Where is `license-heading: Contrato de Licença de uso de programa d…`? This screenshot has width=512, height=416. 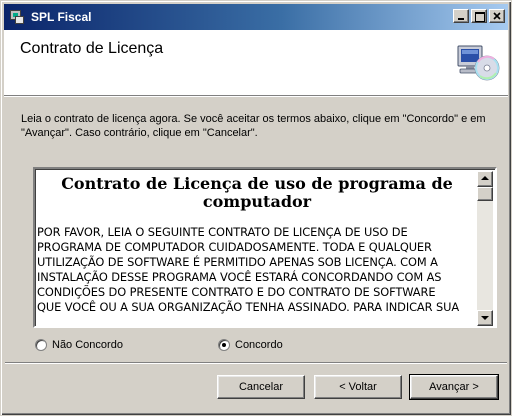 license-heading: Contrato de Licença de uso de programa d… is located at coordinates (257, 192).